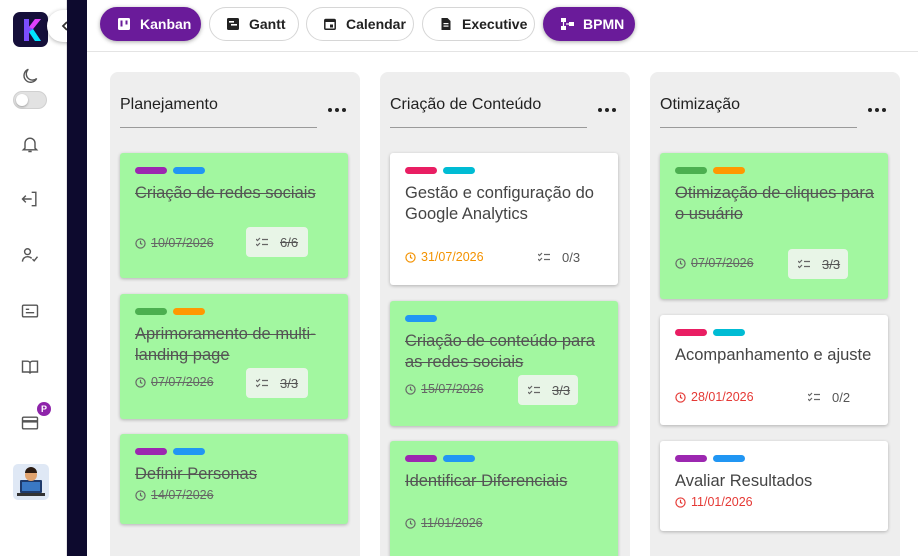  Describe the element at coordinates (722, 502) in the screenshot. I see `due-date-text: 11/01/2026` at that location.